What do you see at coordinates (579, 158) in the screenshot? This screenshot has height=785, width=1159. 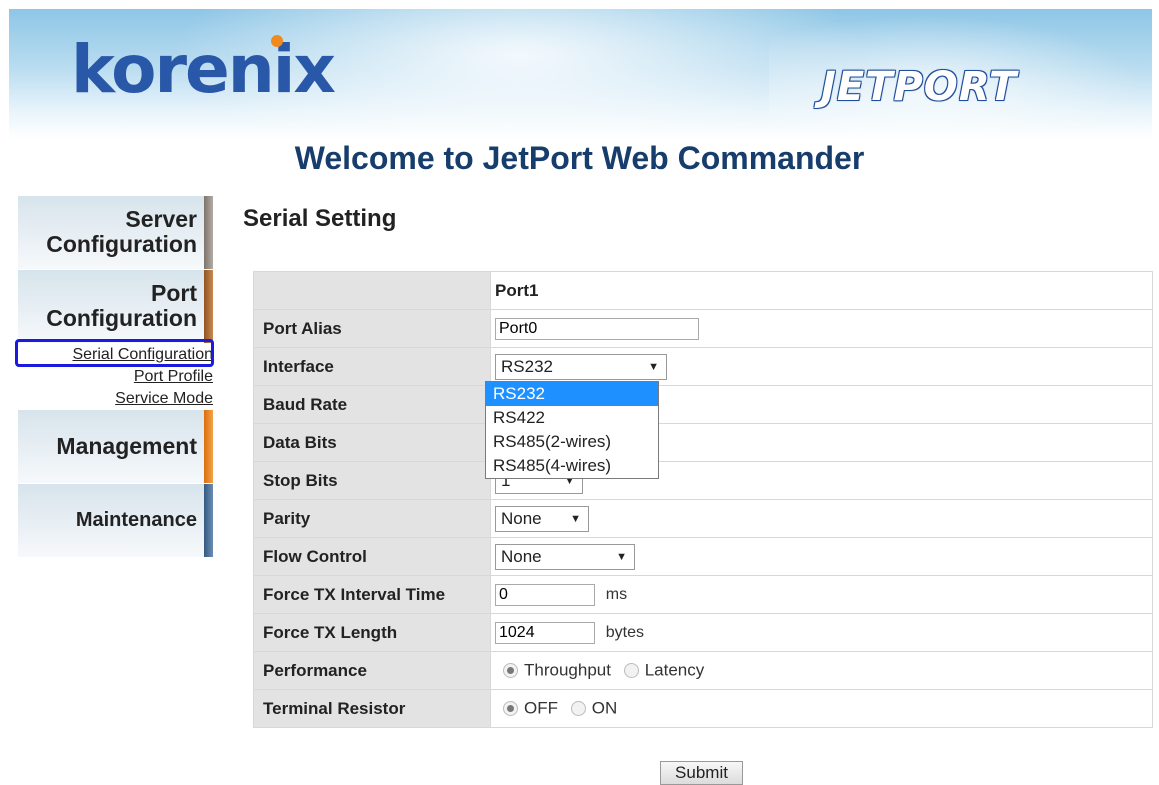 I see `page-title: Welcome to JetPort Web Commander` at bounding box center [579, 158].